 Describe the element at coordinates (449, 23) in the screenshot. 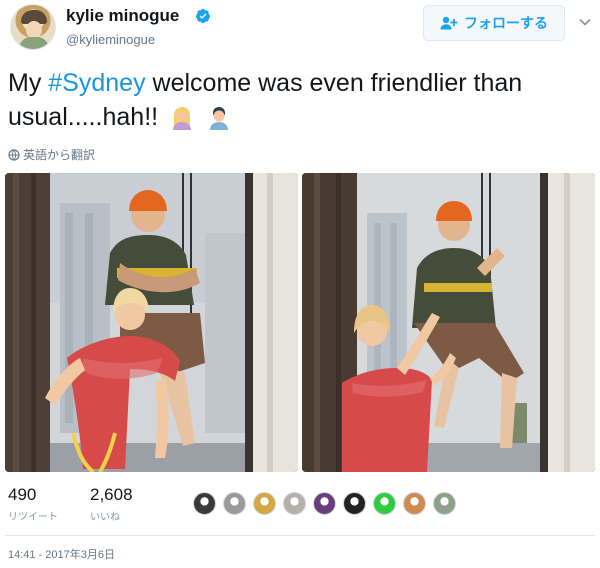

I see `add-user-icon` at that location.